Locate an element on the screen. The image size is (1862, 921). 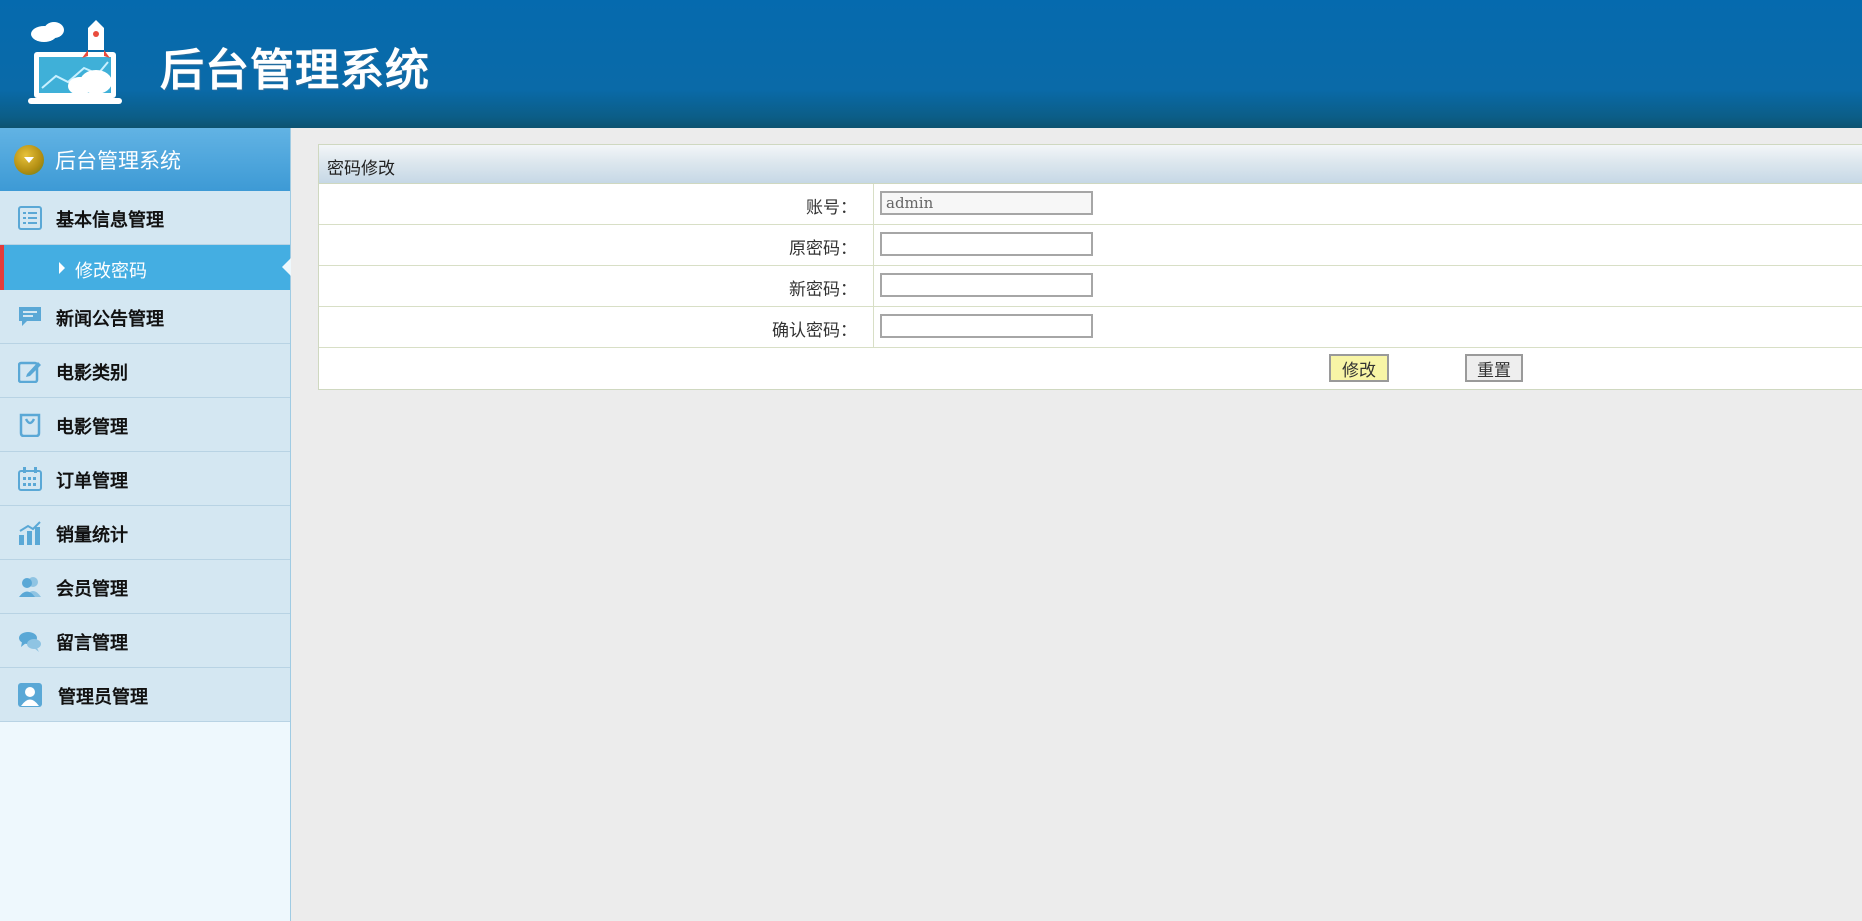
sidebar-item-label: 基本信息管理 is located at coordinates (110, 220).